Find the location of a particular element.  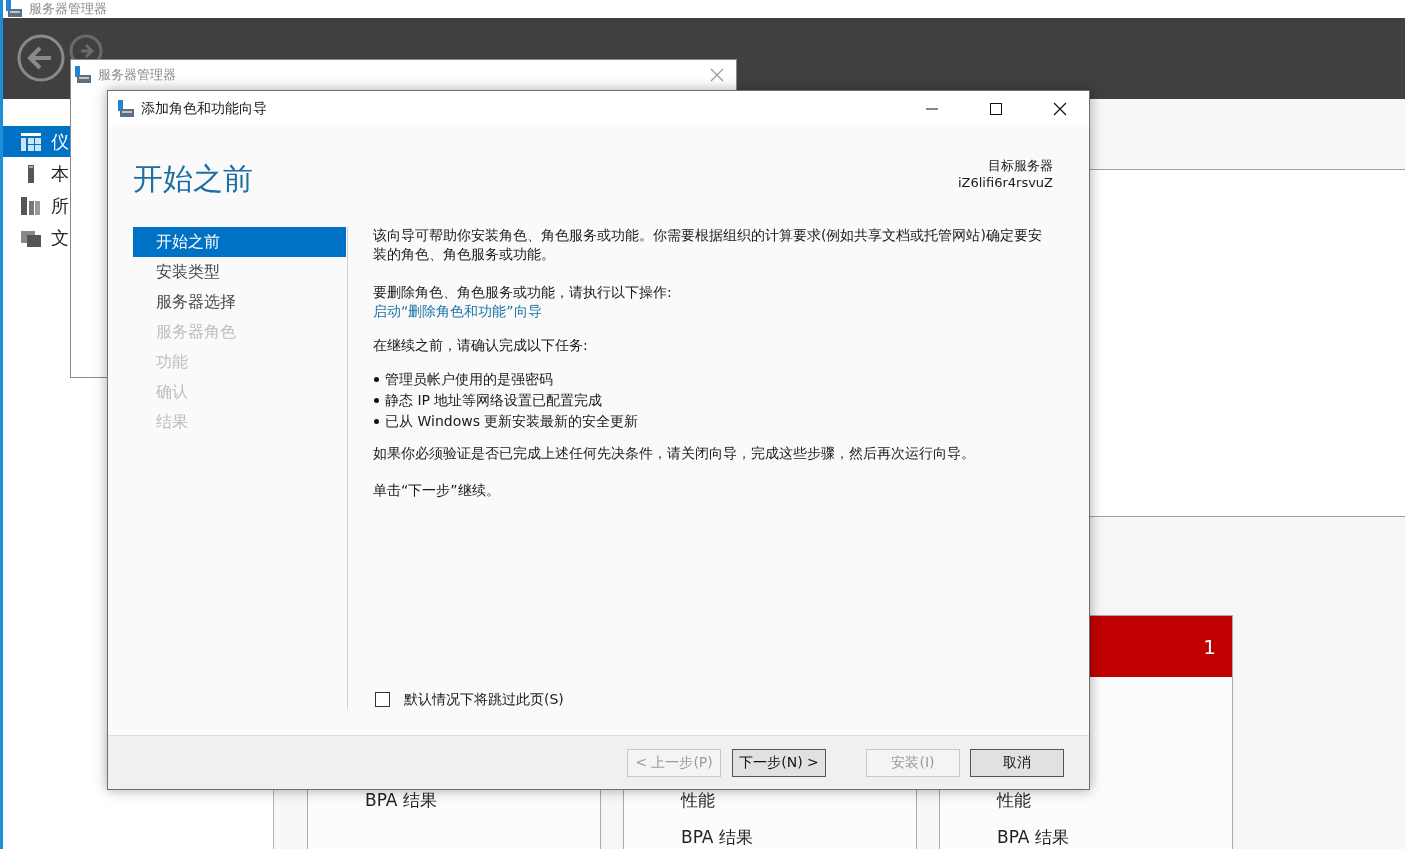

wizard-step: 功能 is located at coordinates (239, 362).